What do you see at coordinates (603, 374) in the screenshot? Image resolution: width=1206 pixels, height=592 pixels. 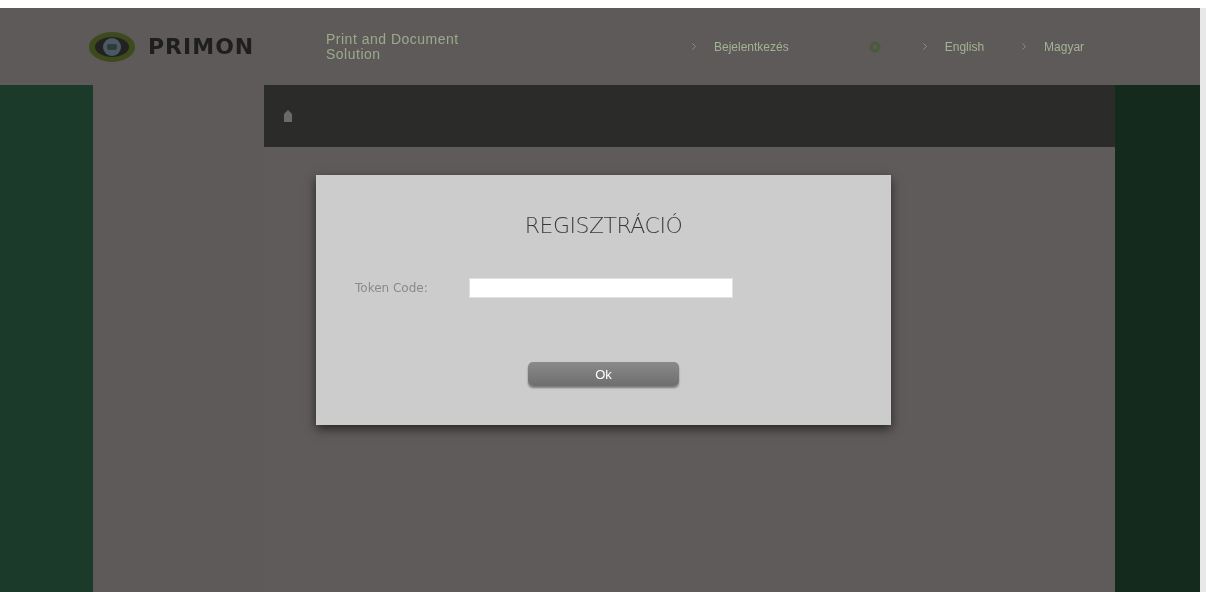 I see `ok-button: Ok` at bounding box center [603, 374].